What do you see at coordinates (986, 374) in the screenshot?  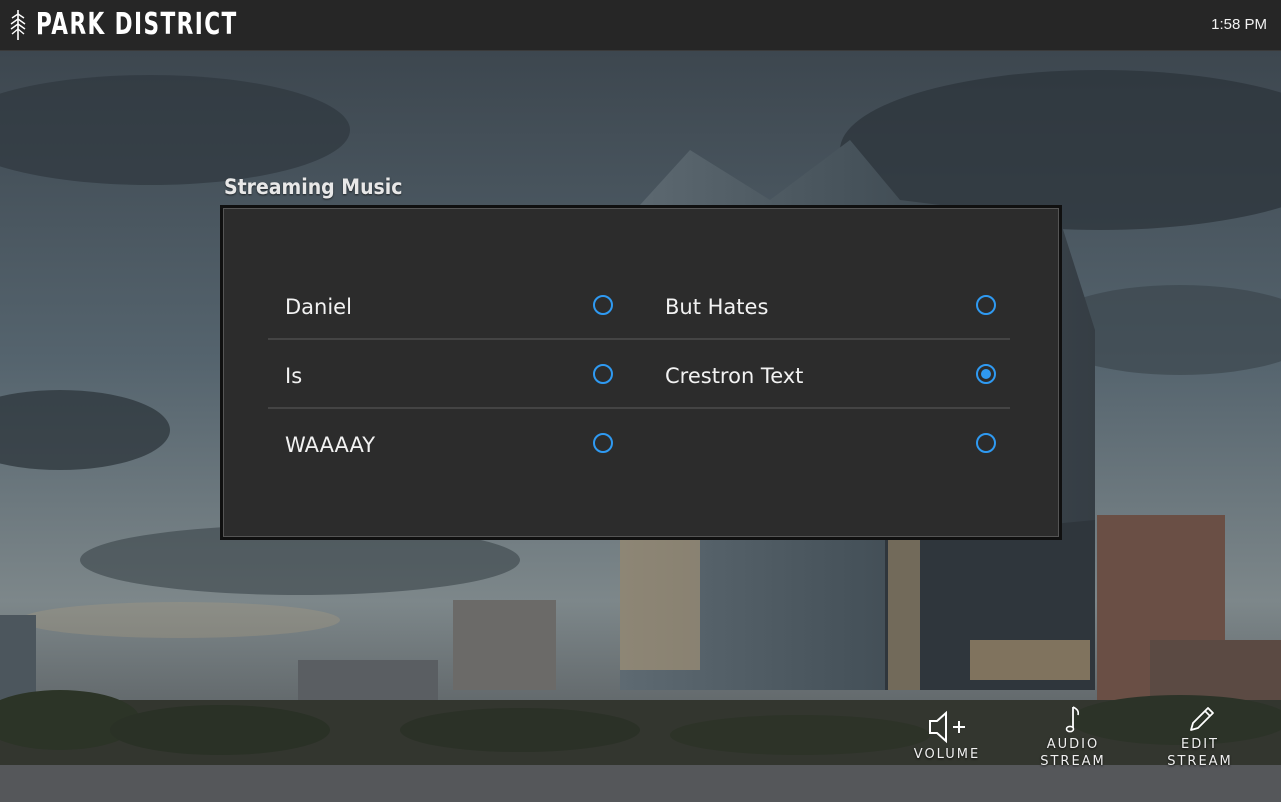 I see `radio-button-selected` at bounding box center [986, 374].